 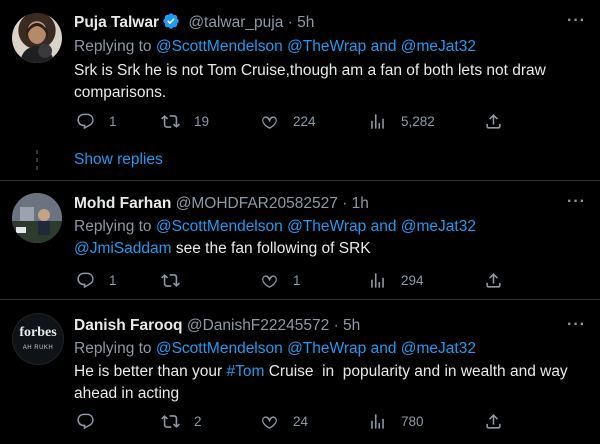 What do you see at coordinates (280, 280) in the screenshot?
I see `like-button: 1` at bounding box center [280, 280].